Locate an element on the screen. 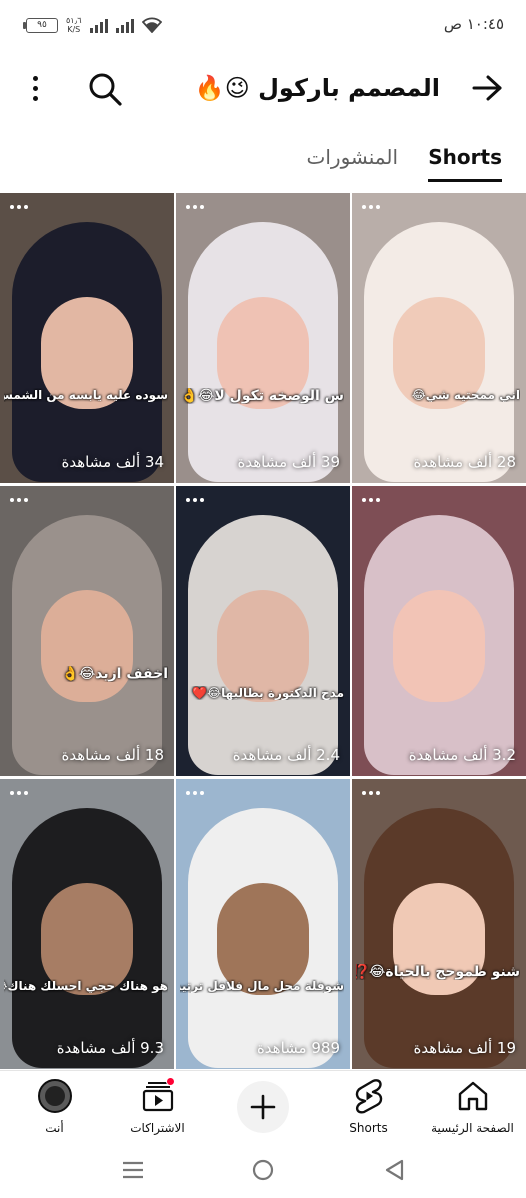 This screenshot has height=1198, width=526. channel-header: المصمم باركول 😉🔥 is located at coordinates (263, 88).